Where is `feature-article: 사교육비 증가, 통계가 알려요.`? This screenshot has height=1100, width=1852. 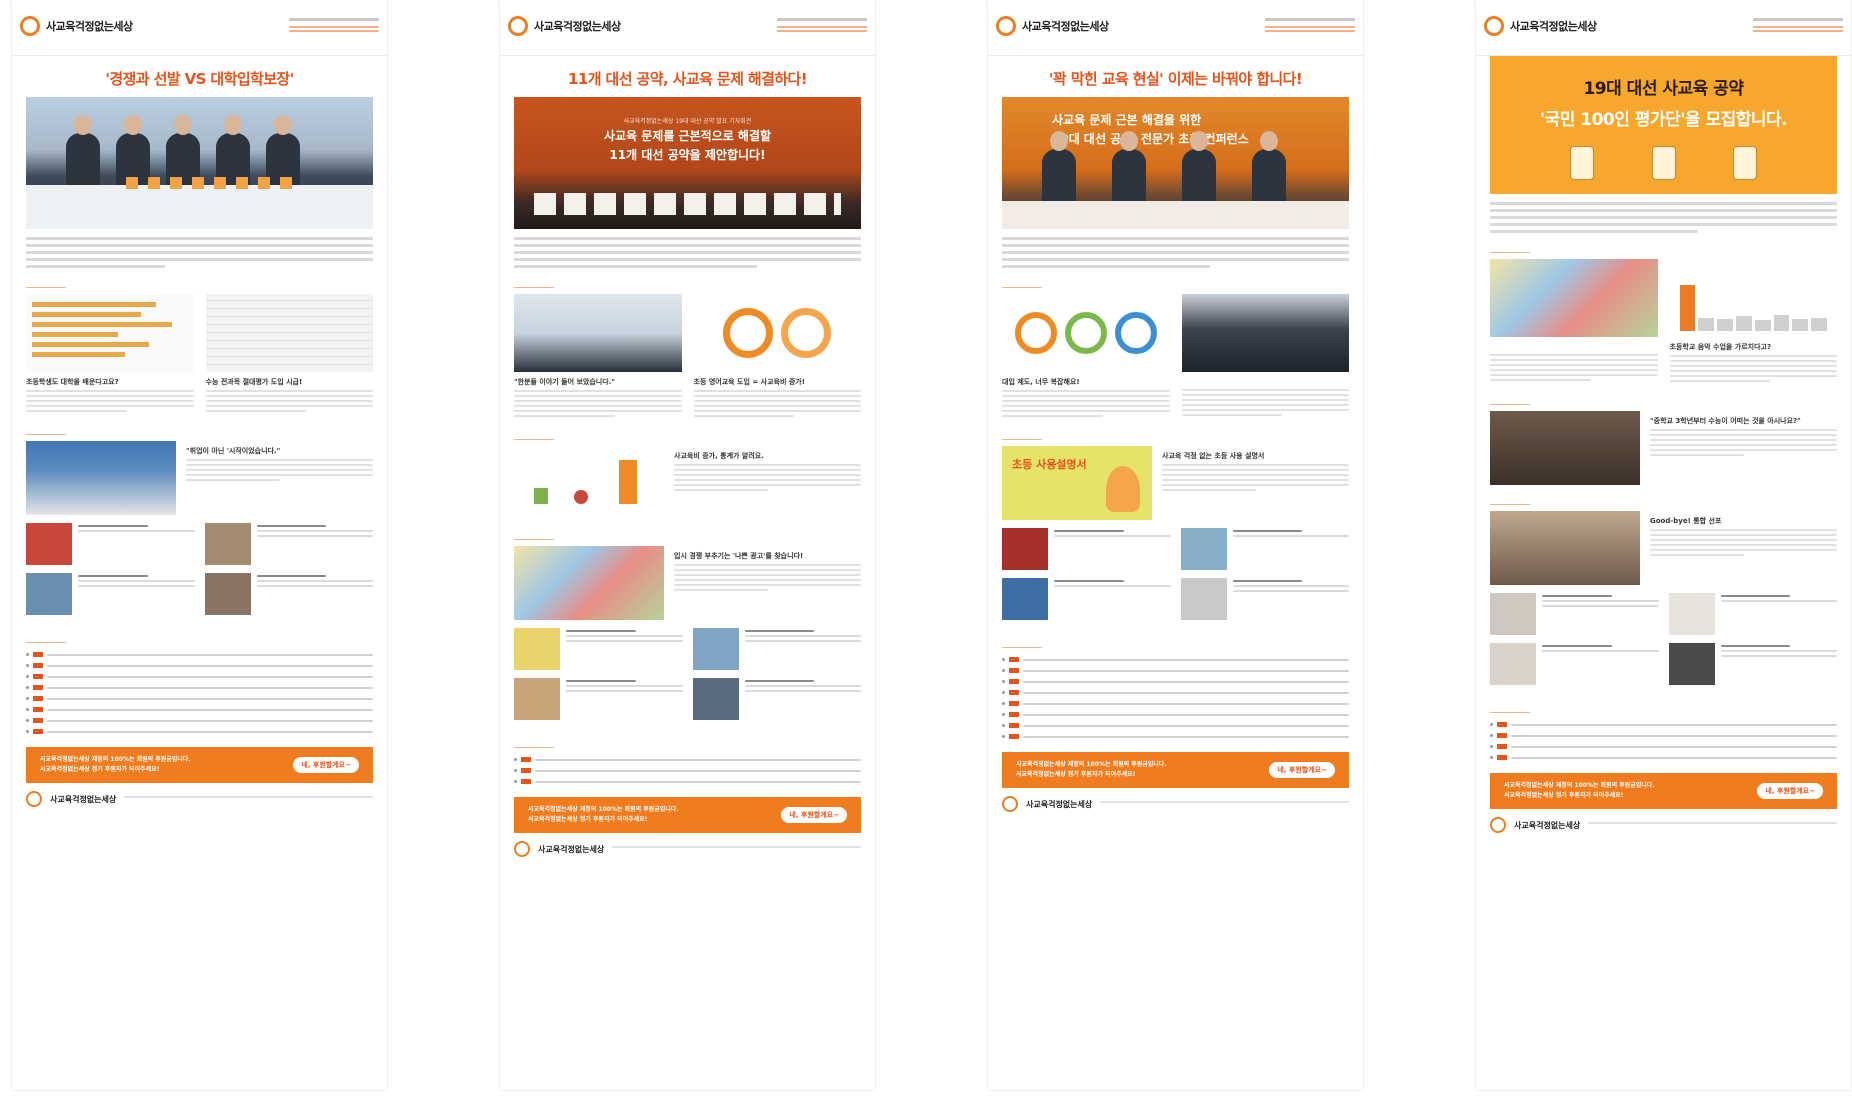
feature-article: 사교육비 증가, 통계가 알려요. is located at coordinates (687, 483).